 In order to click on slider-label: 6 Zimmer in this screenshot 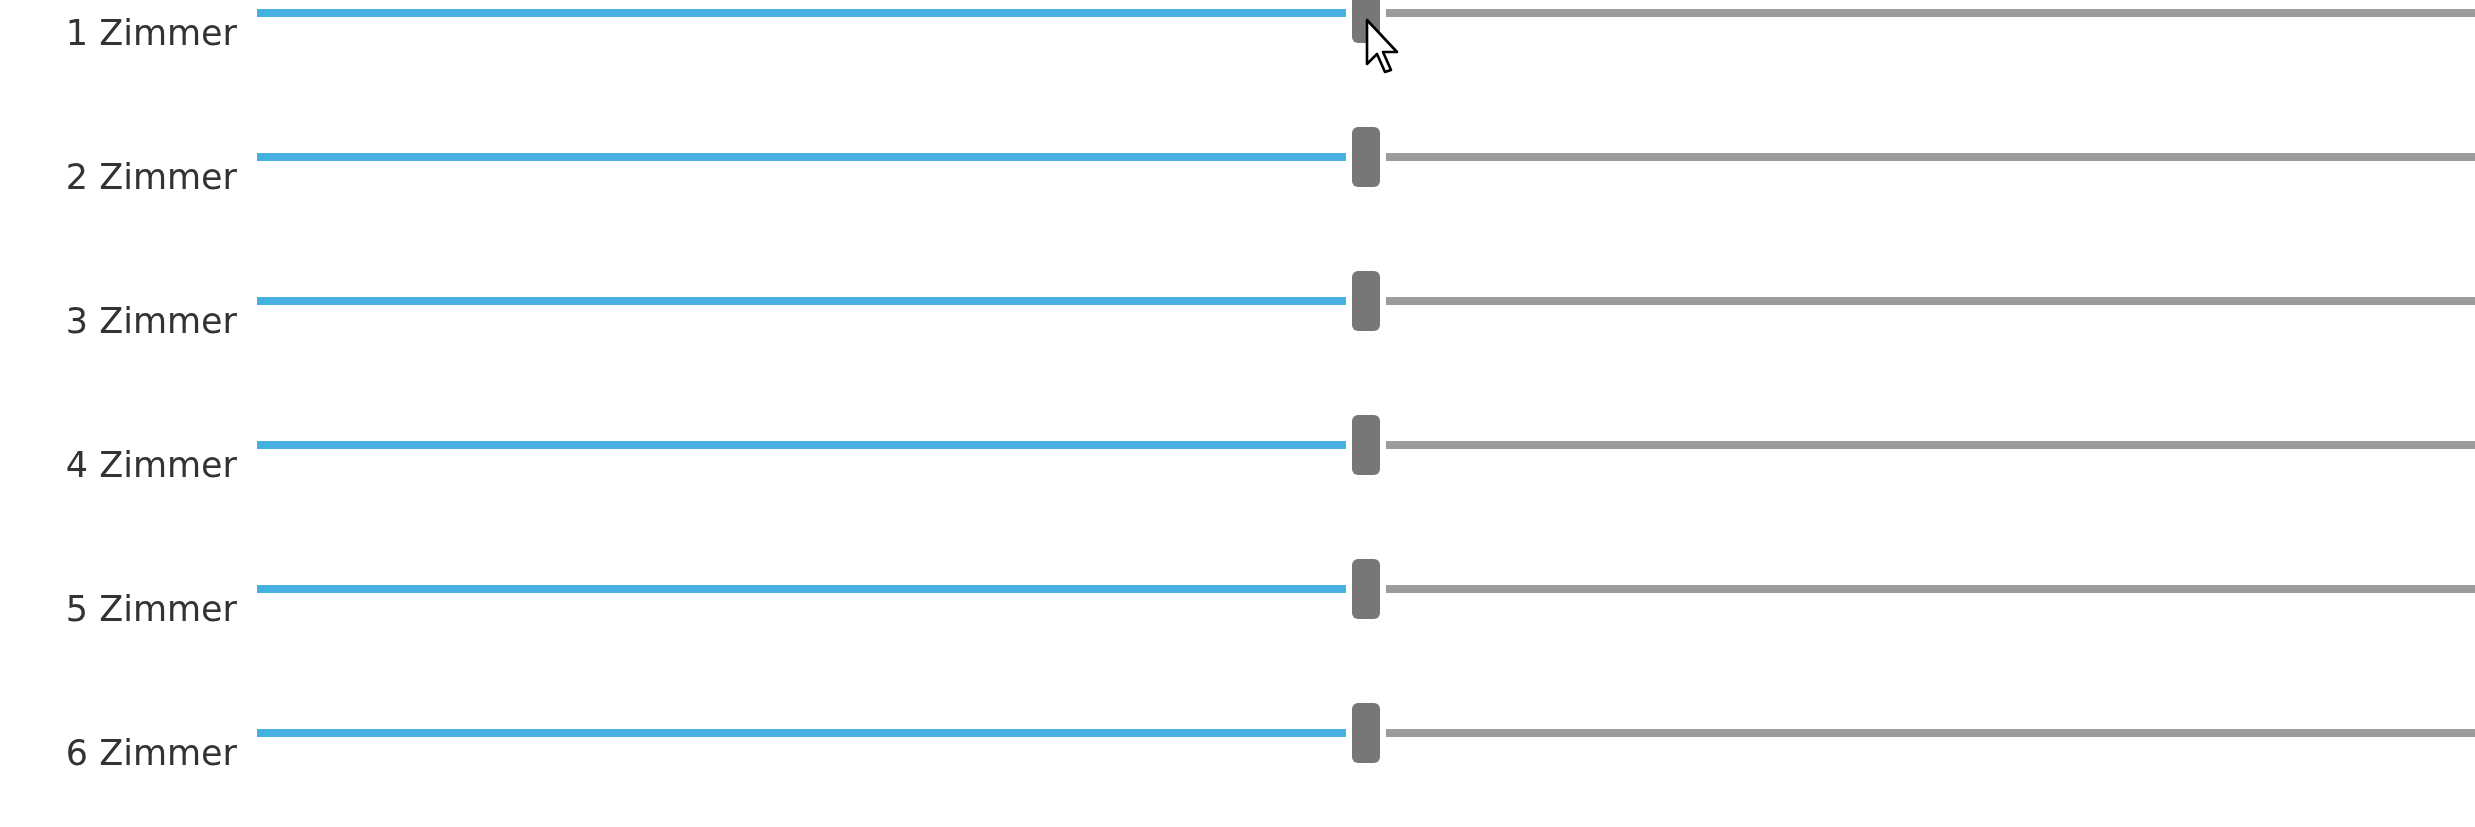, I will do `click(151, 753)`.